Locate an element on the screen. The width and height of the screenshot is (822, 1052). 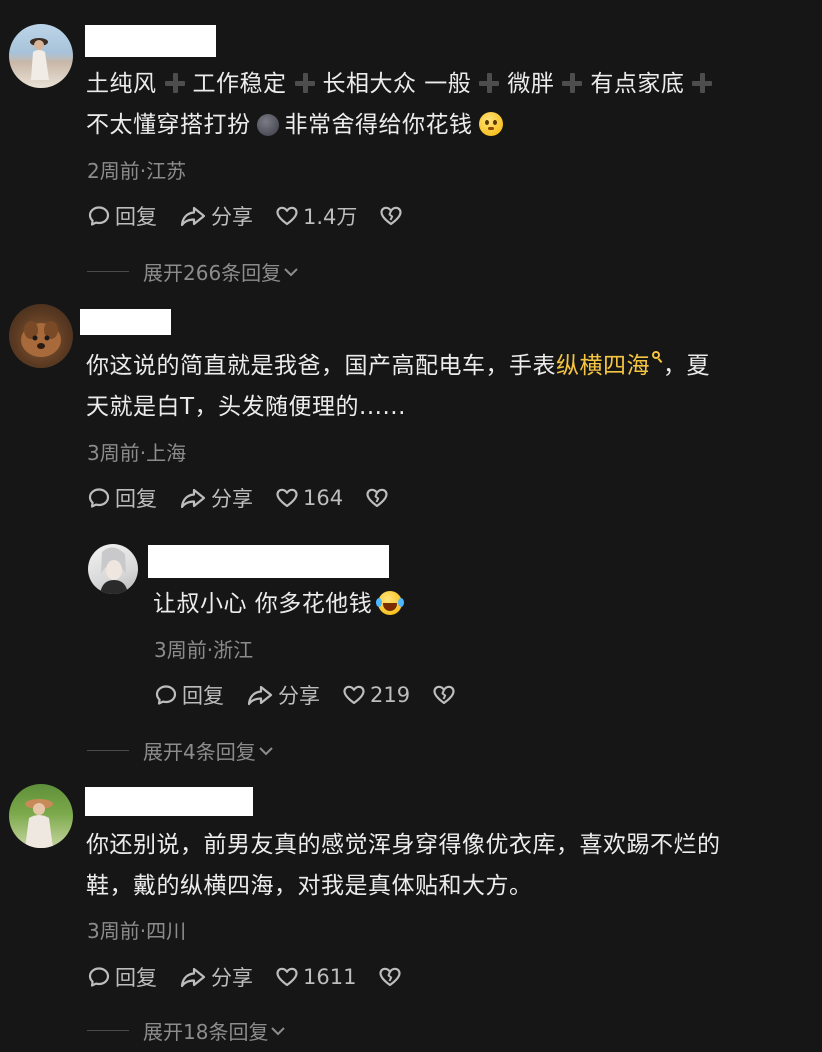
reply-actions: 回复 分享 219 is located at coordinates (318, 695).